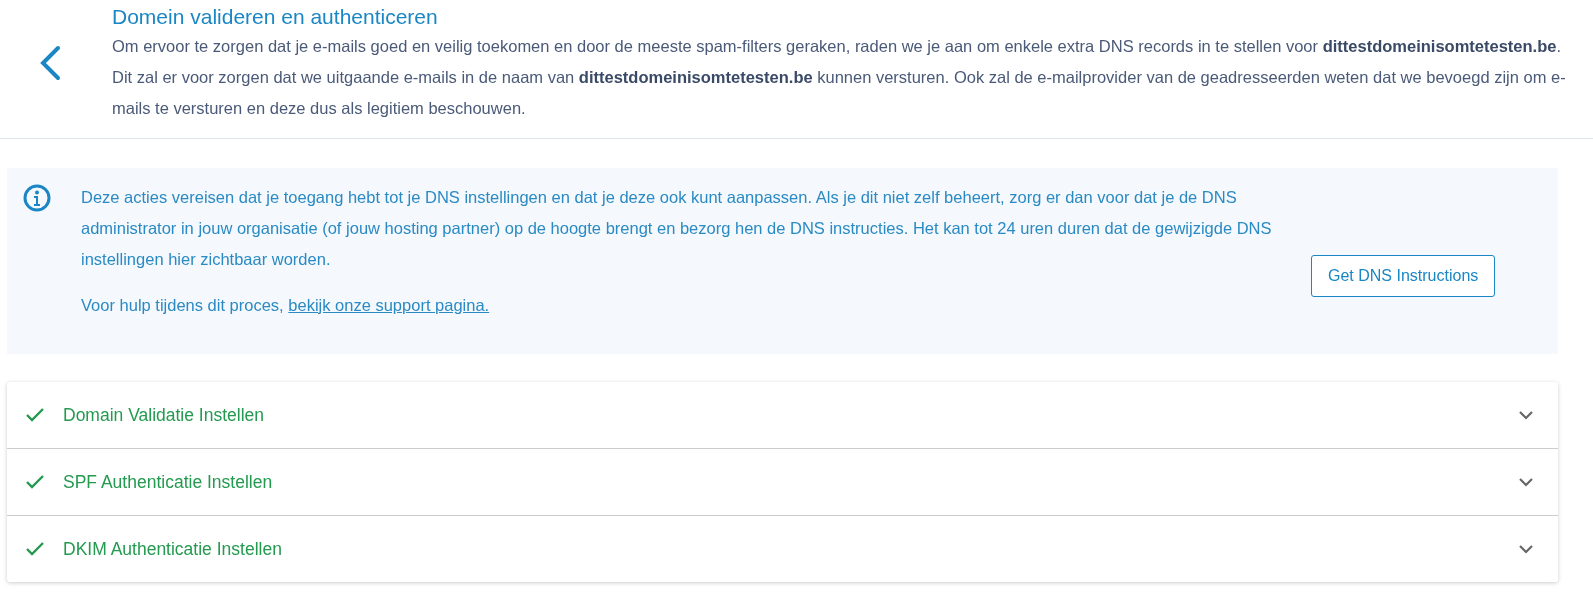 The height and width of the screenshot is (606, 1593). Describe the element at coordinates (1403, 276) in the screenshot. I see `dns-instructions-button: Get DNS Instructions` at that location.